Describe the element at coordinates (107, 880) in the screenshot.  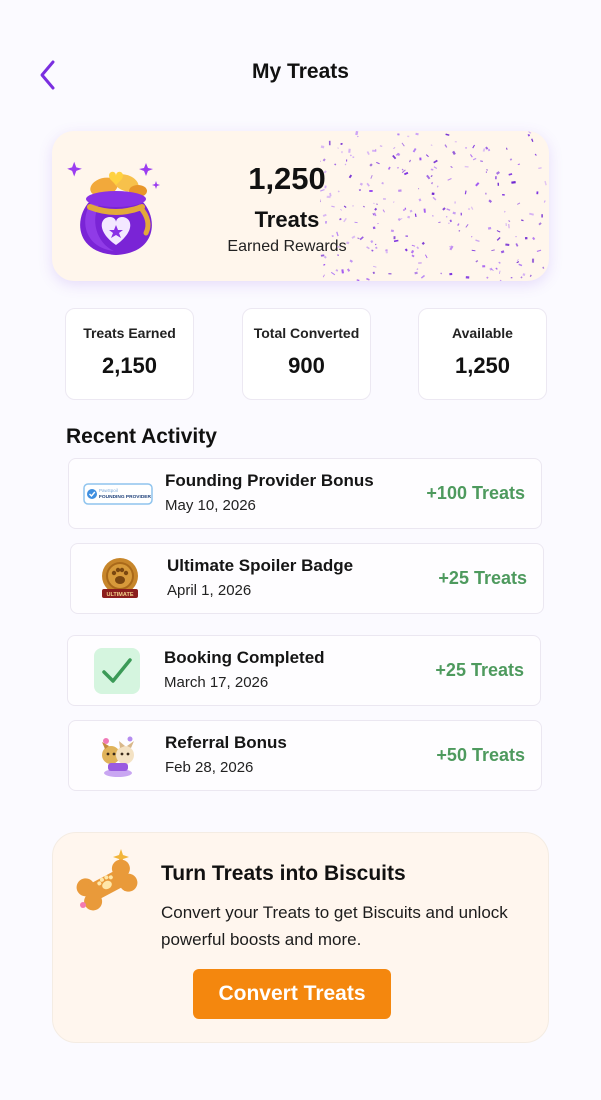
I see `biscuit-icon` at that location.